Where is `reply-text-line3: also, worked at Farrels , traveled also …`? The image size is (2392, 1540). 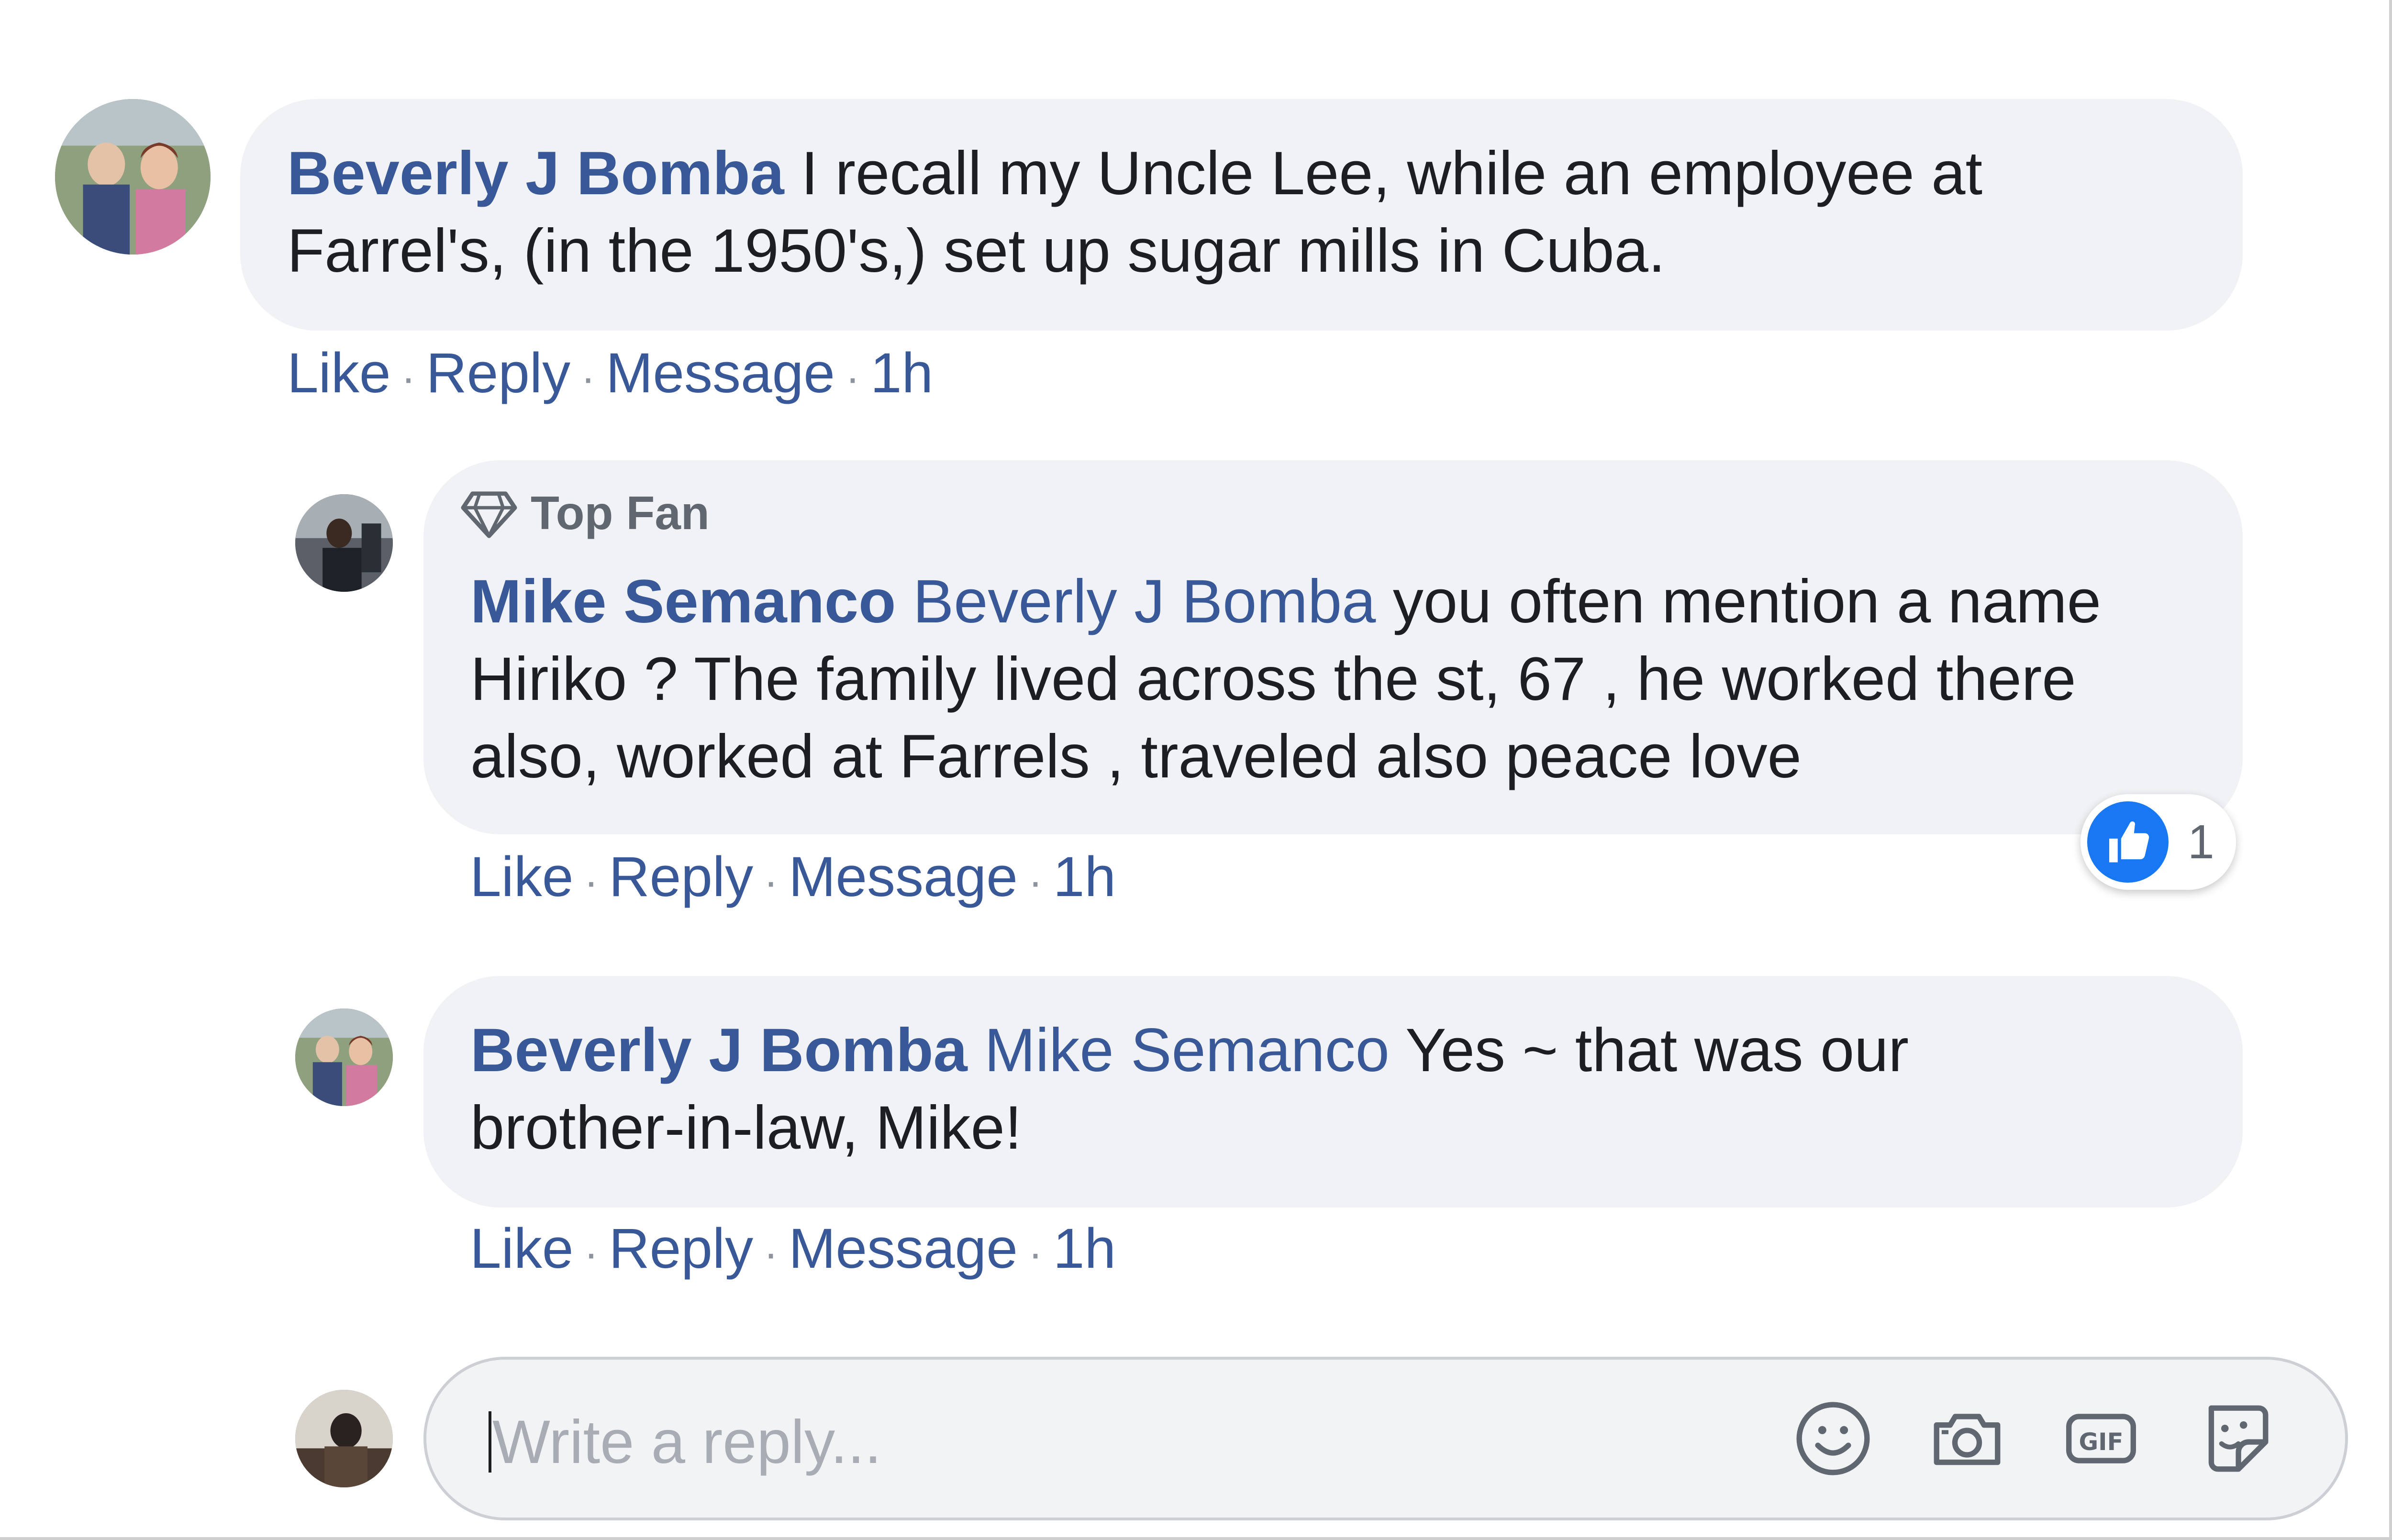 reply-text-line3: also, worked at Farrels , traveled also … is located at coordinates (1136, 756).